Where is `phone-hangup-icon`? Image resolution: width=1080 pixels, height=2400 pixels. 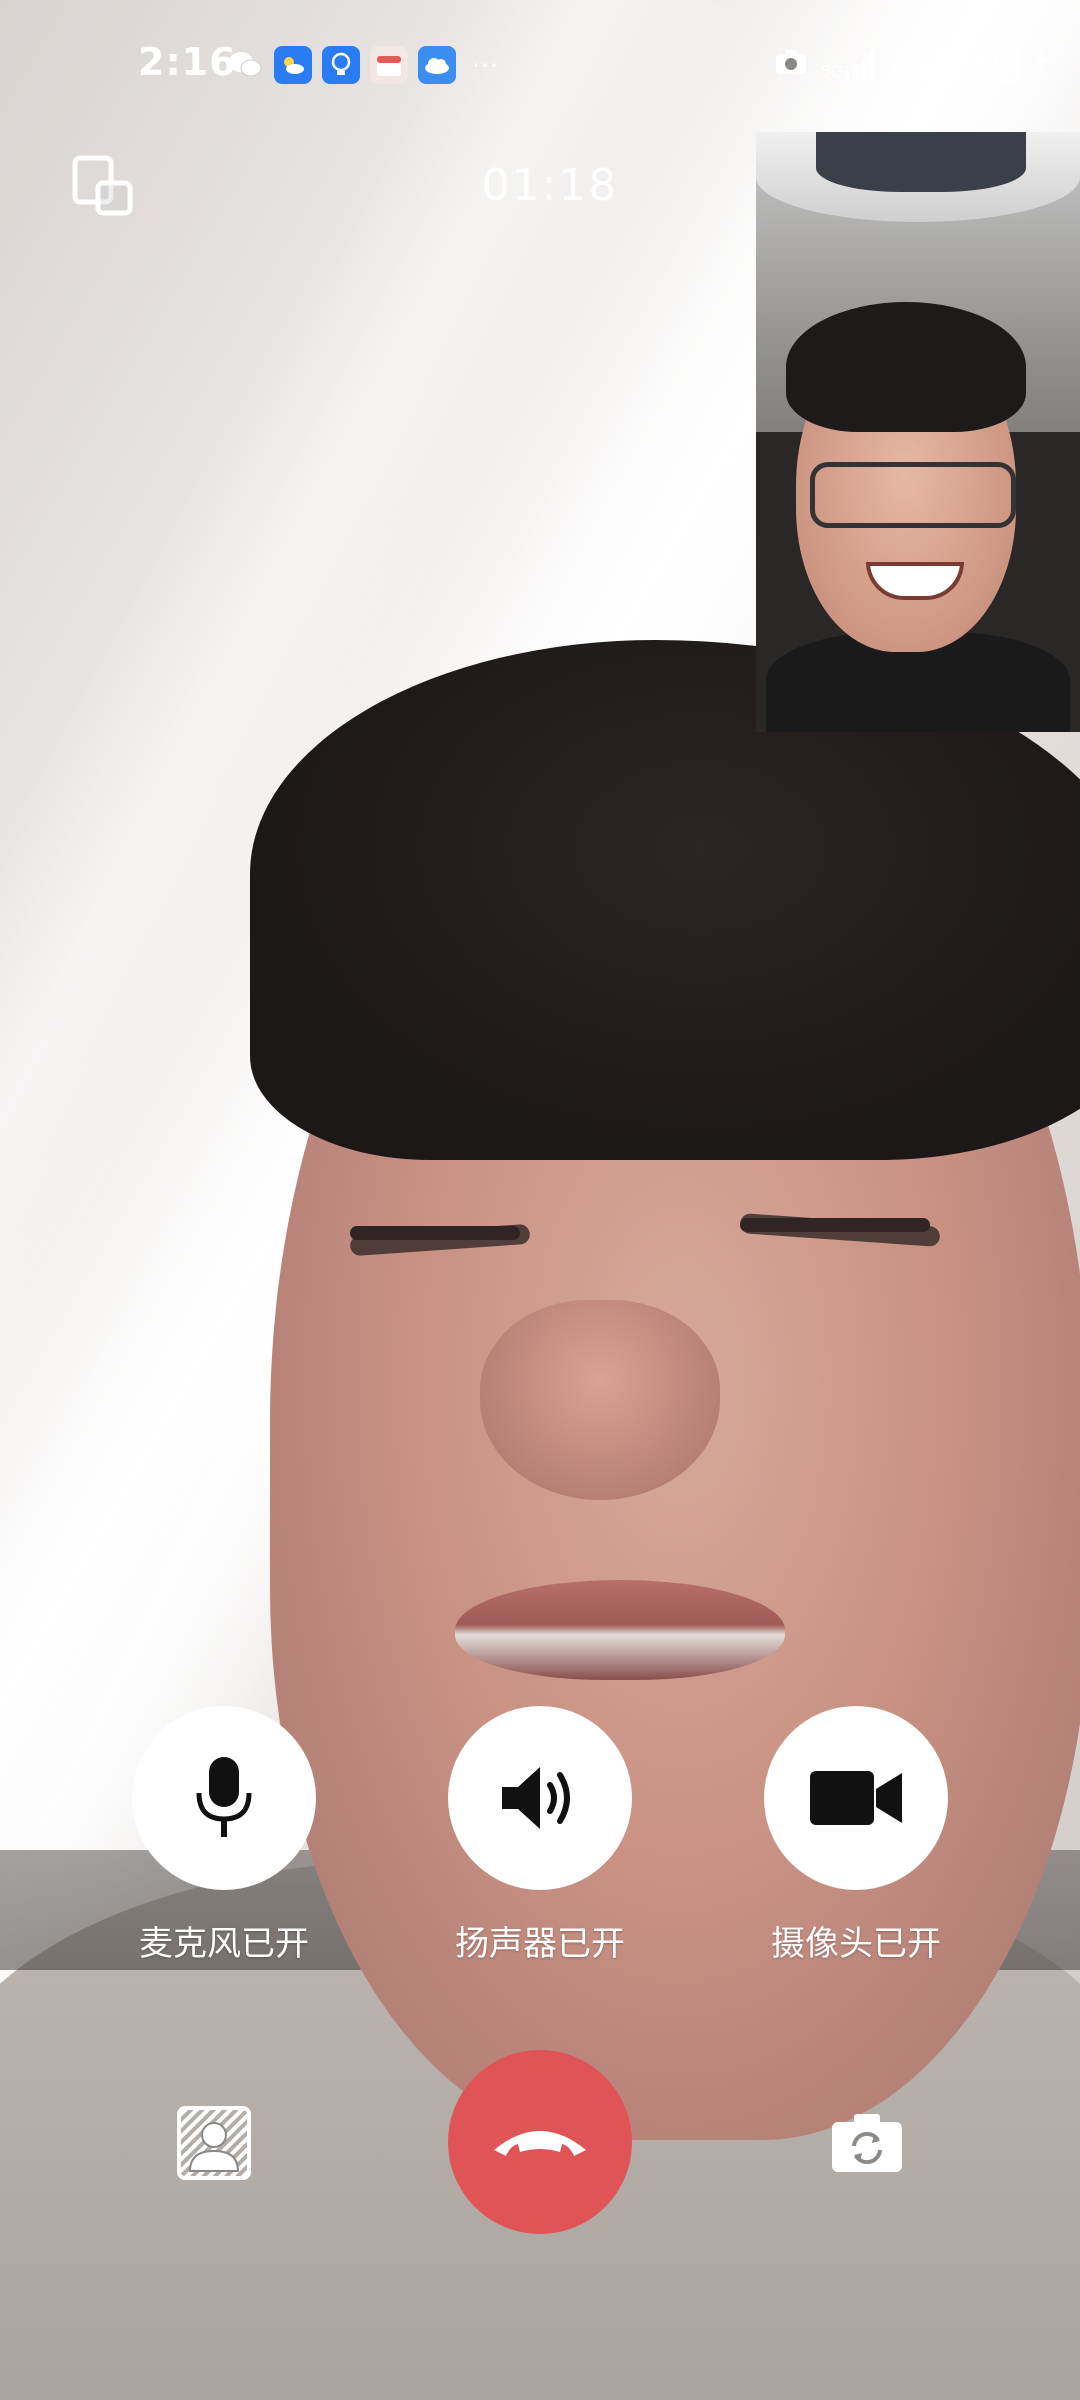
phone-hangup-icon is located at coordinates (540, 2143).